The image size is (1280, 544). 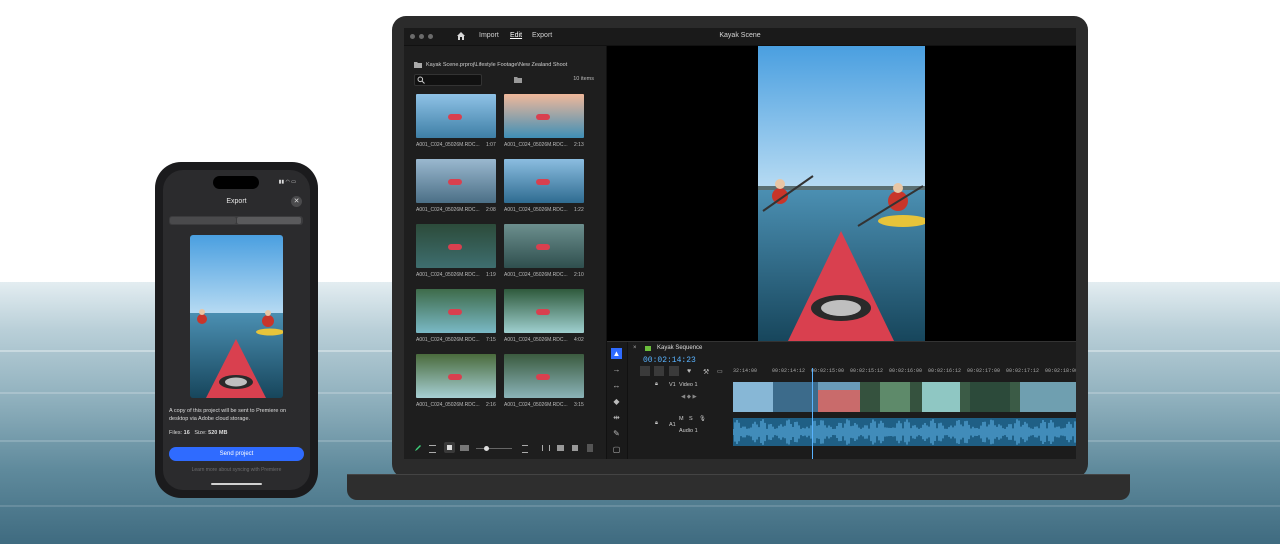 I want to click on clip-duration: 7:15, so click(x=491, y=340).